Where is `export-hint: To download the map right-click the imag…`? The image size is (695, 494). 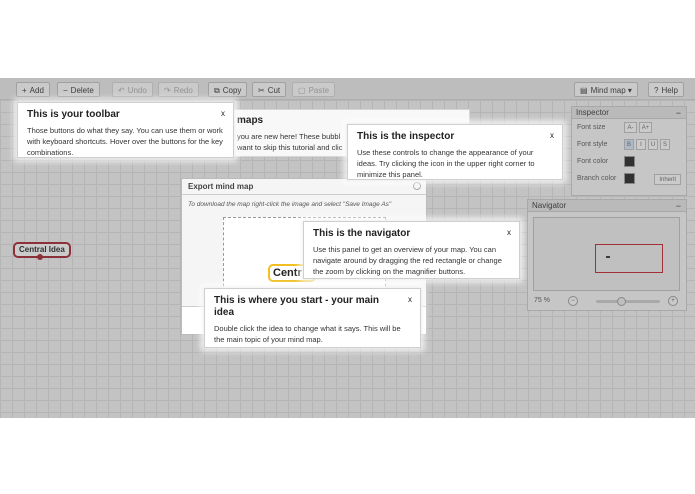 export-hint: To download the map right-click the imag… is located at coordinates (290, 204).